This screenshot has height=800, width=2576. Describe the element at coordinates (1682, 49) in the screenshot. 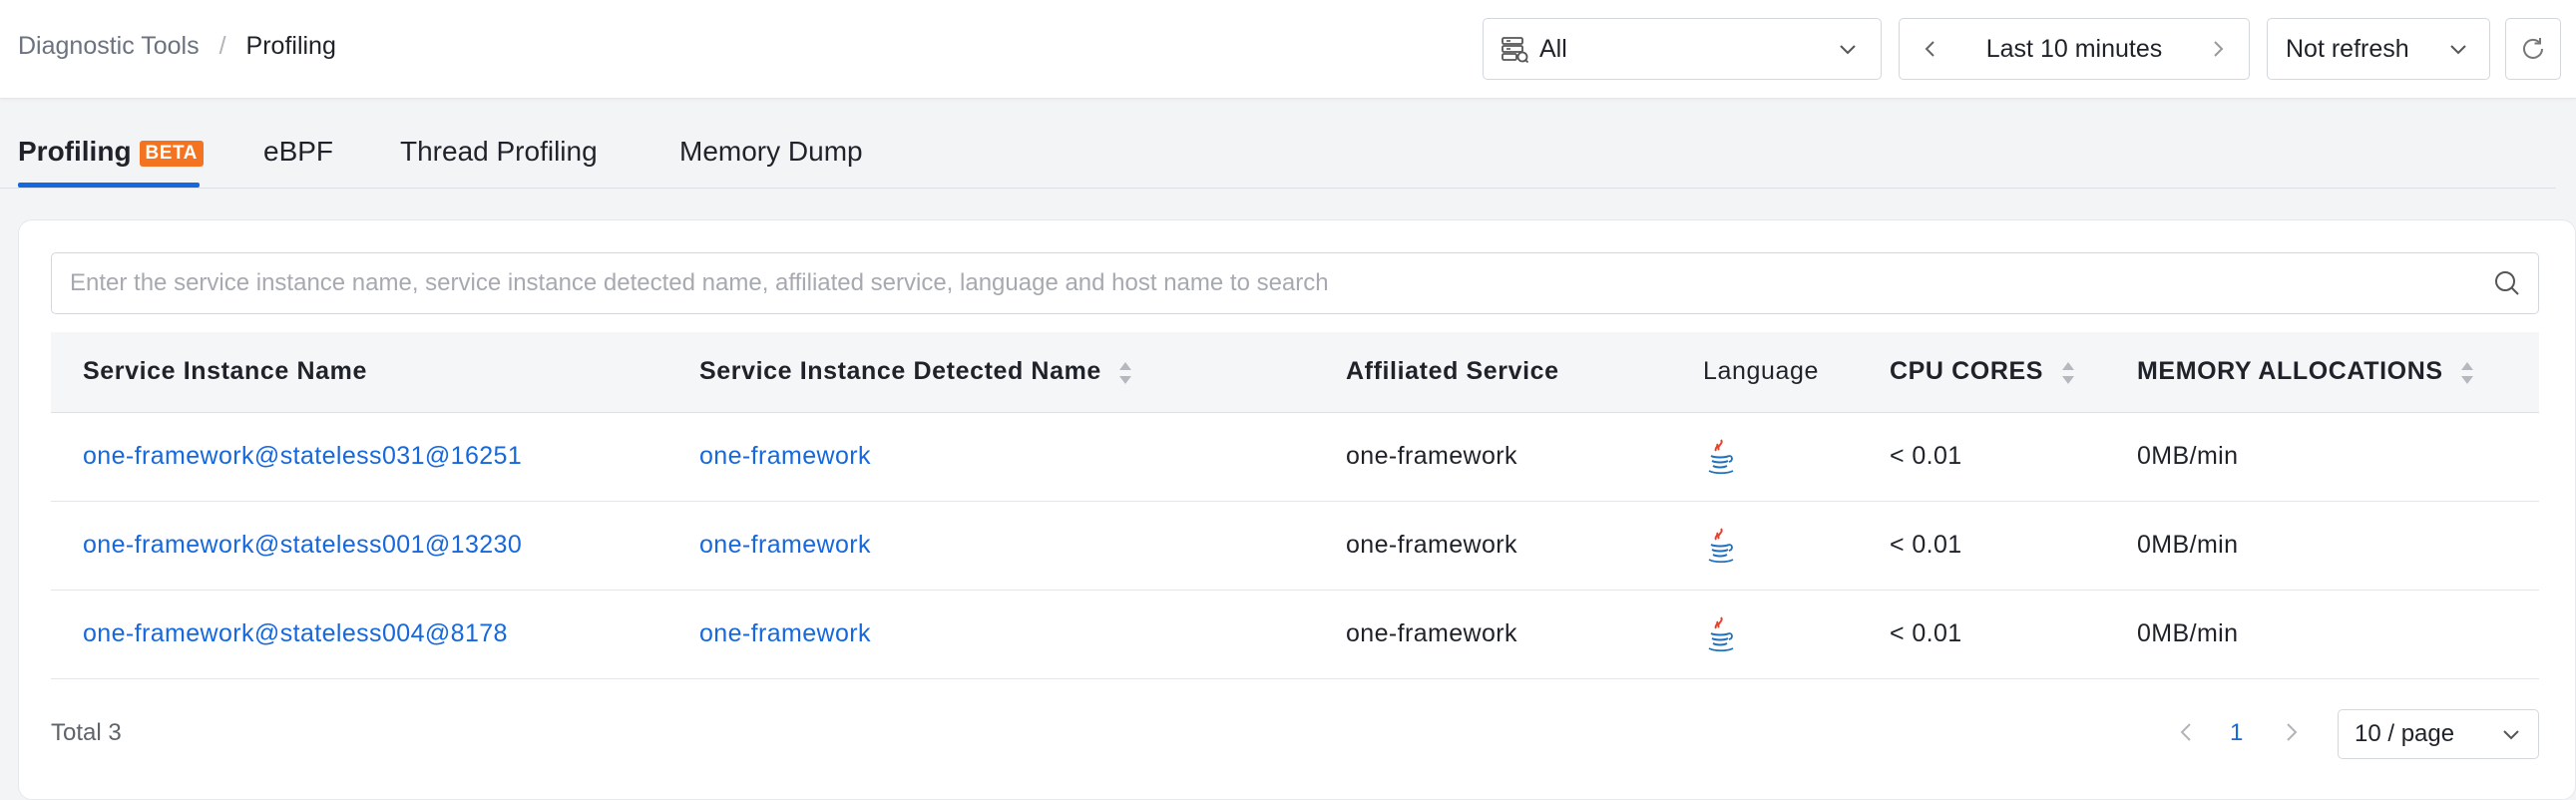

I see `datasource-select: All` at that location.